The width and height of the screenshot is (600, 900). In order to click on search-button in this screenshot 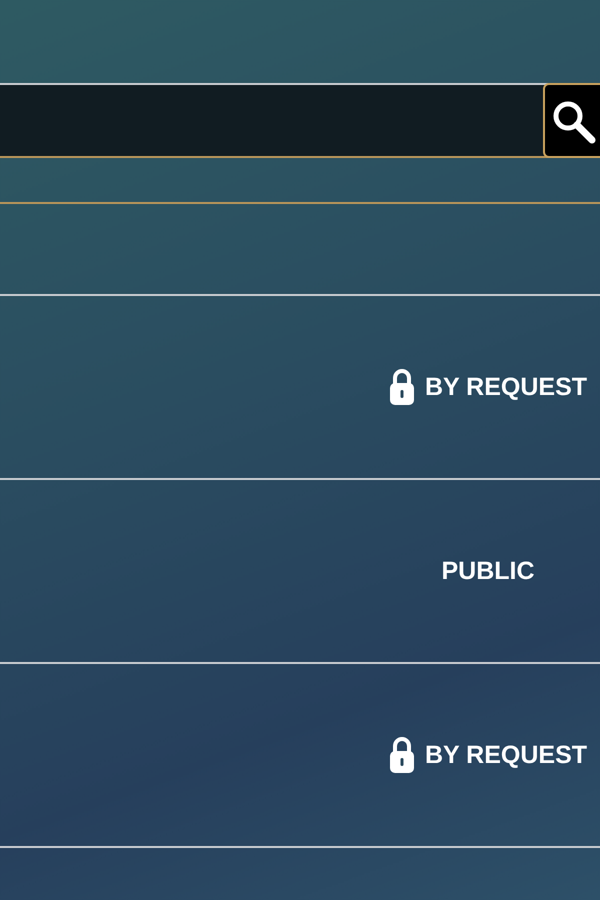, I will do `click(571, 120)`.